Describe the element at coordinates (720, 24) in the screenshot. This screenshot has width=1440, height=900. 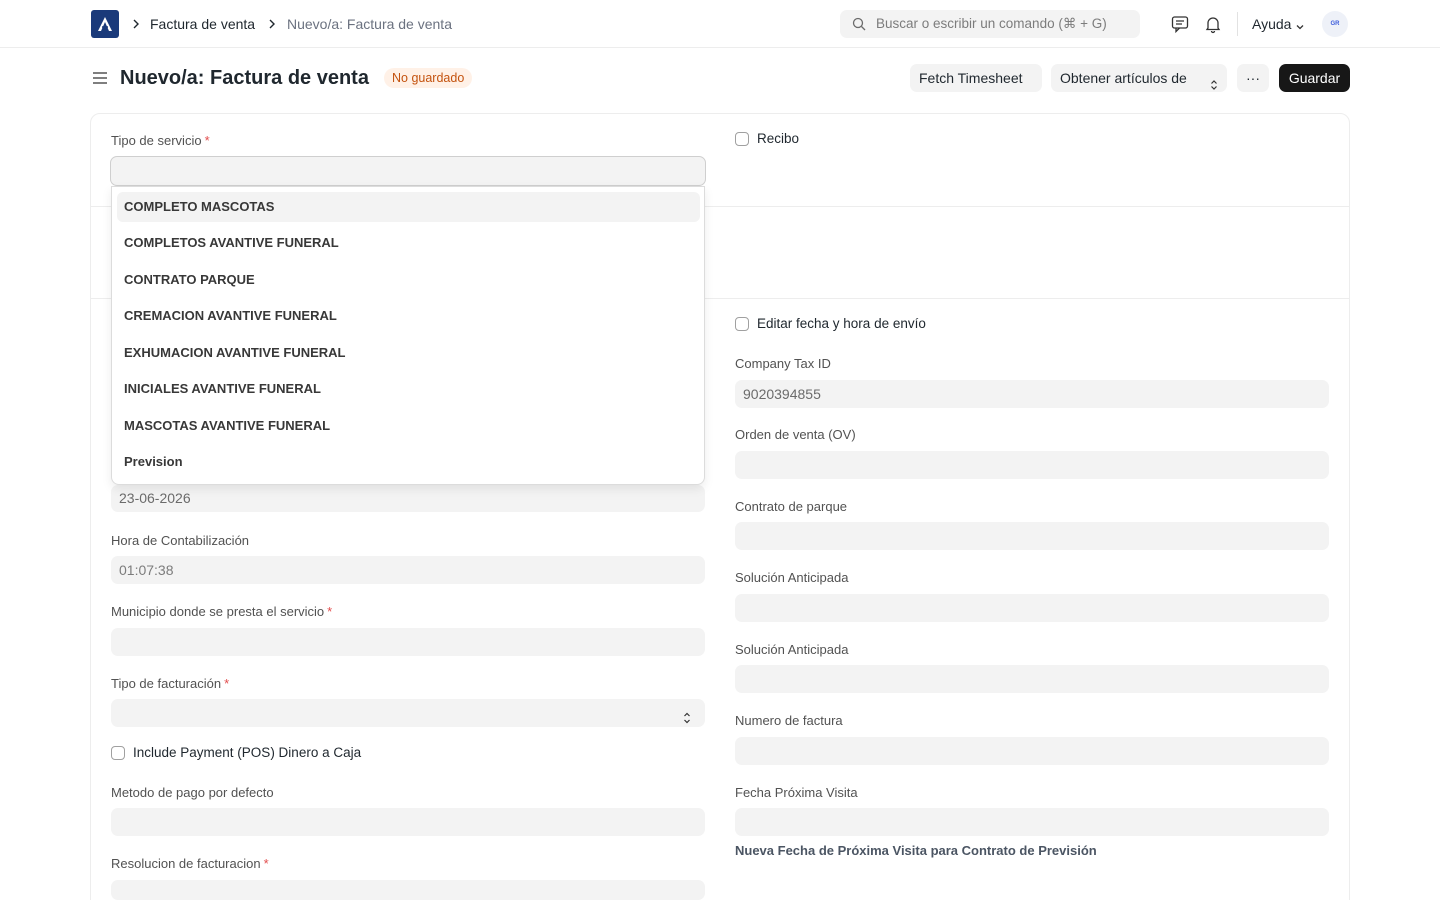
I see `top-navbar: Factura de venta Nuevo/a` at that location.